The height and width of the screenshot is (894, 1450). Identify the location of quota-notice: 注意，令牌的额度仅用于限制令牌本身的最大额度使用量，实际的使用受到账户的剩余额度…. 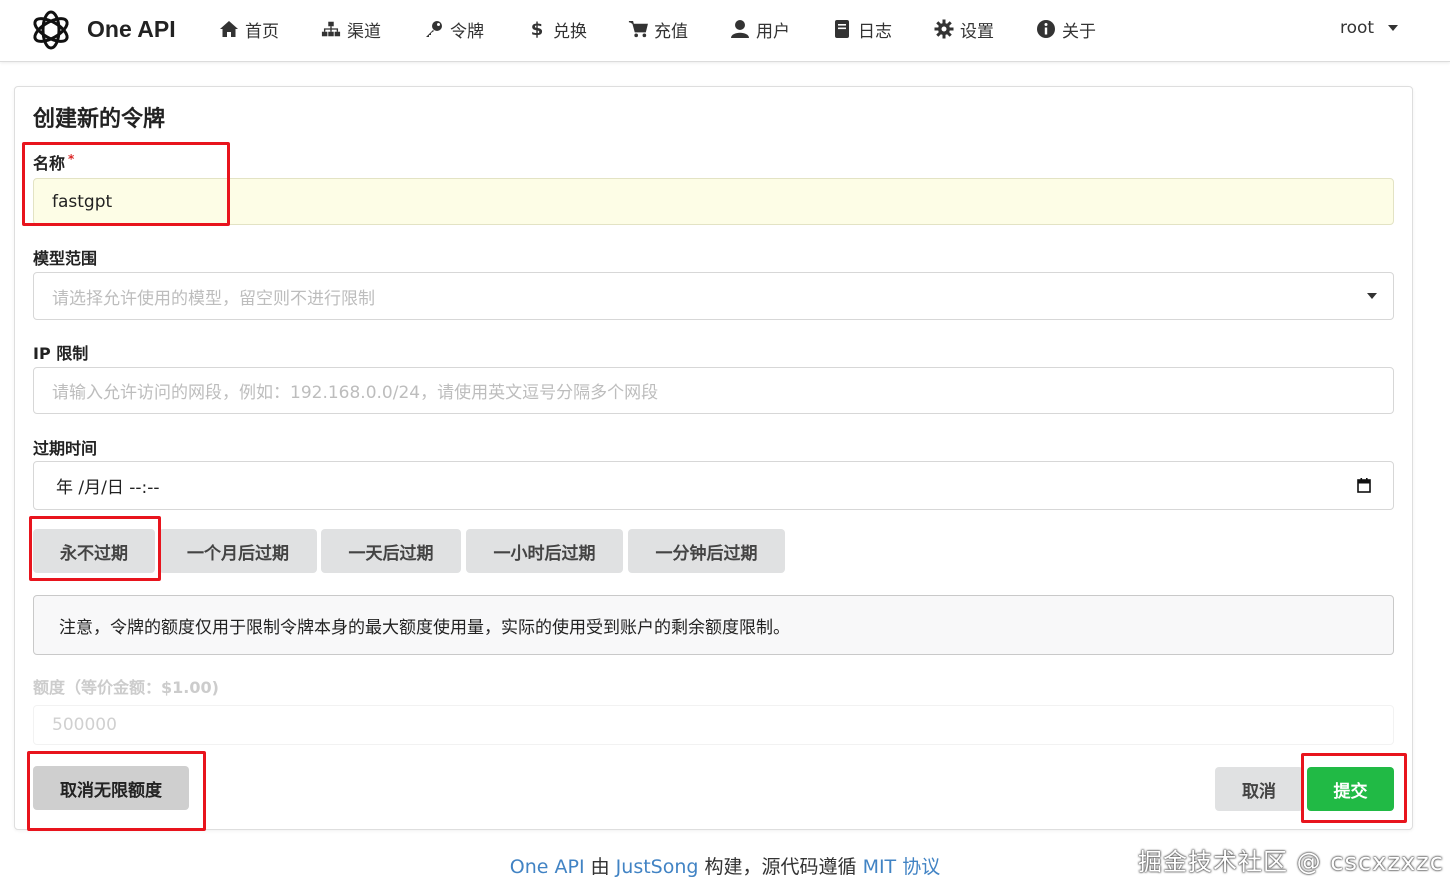
(713, 625).